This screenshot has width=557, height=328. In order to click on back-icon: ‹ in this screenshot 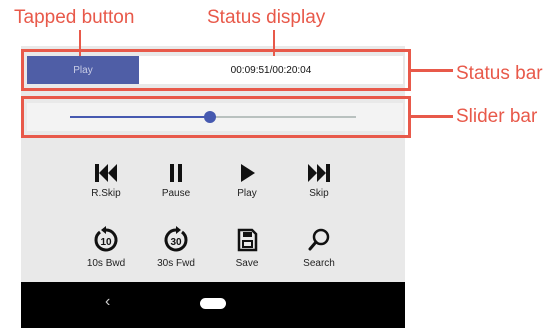, I will do `click(107, 302)`.